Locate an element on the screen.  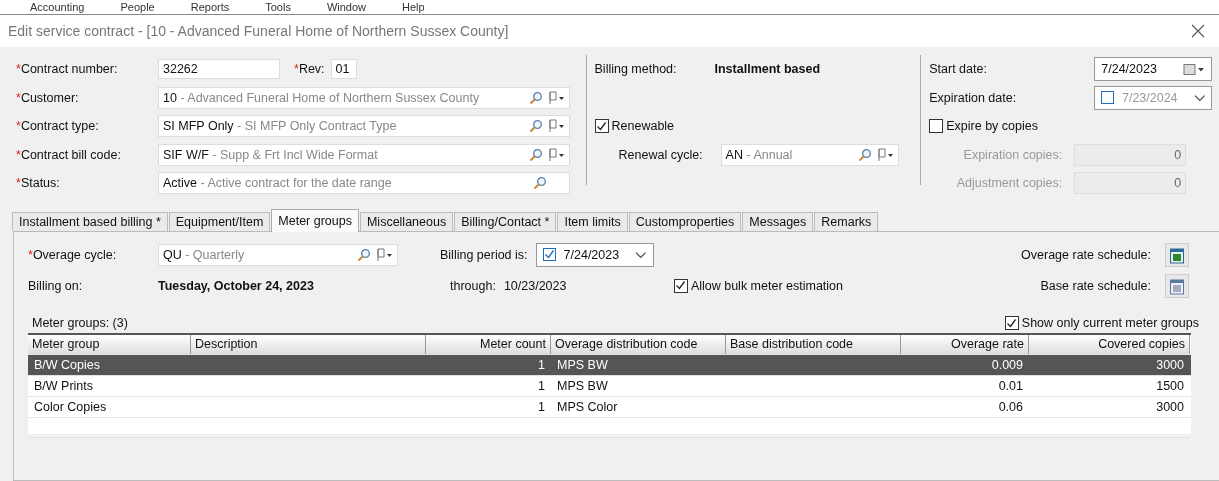
table-row: Color Copies 1 MPS Color 0.06 3000 is located at coordinates (609, 407).